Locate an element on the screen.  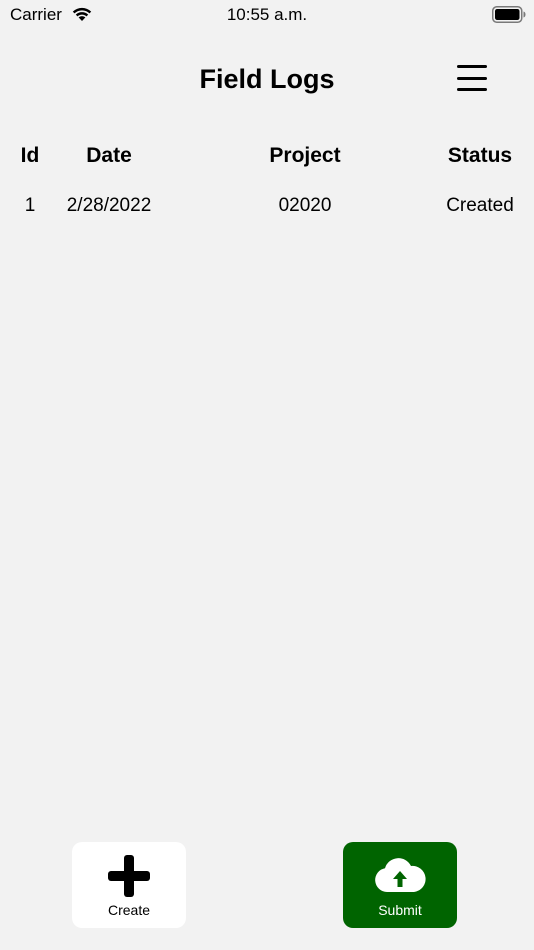
column-header-date: Date is located at coordinates (109, 155).